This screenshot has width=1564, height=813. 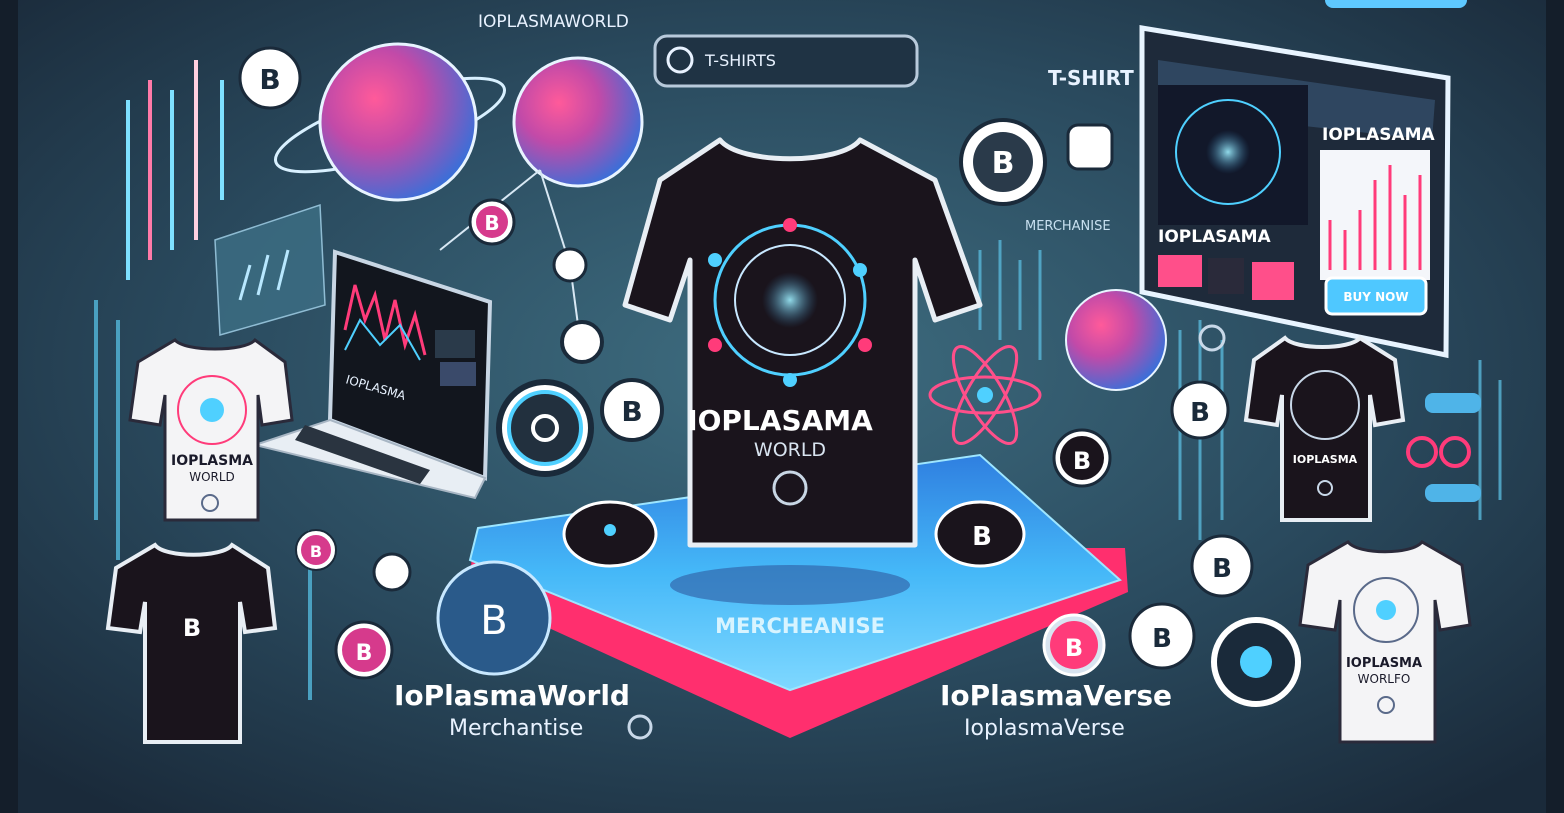 I want to click on tshirt-brand-line1: IOPLASAMA, so click(x=780, y=420).